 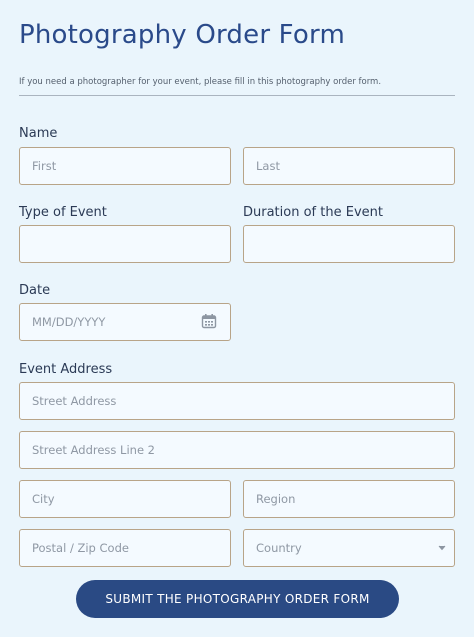 What do you see at coordinates (125, 166) in the screenshot?
I see `first-name-input` at bounding box center [125, 166].